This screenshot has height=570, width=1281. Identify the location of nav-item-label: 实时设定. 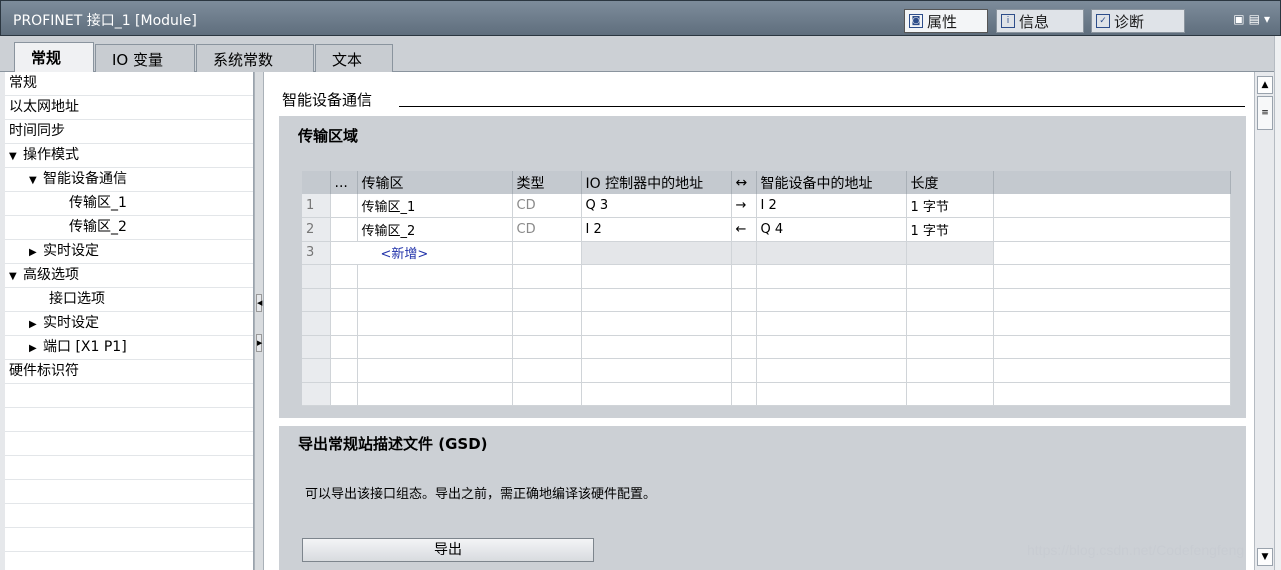
(71, 251).